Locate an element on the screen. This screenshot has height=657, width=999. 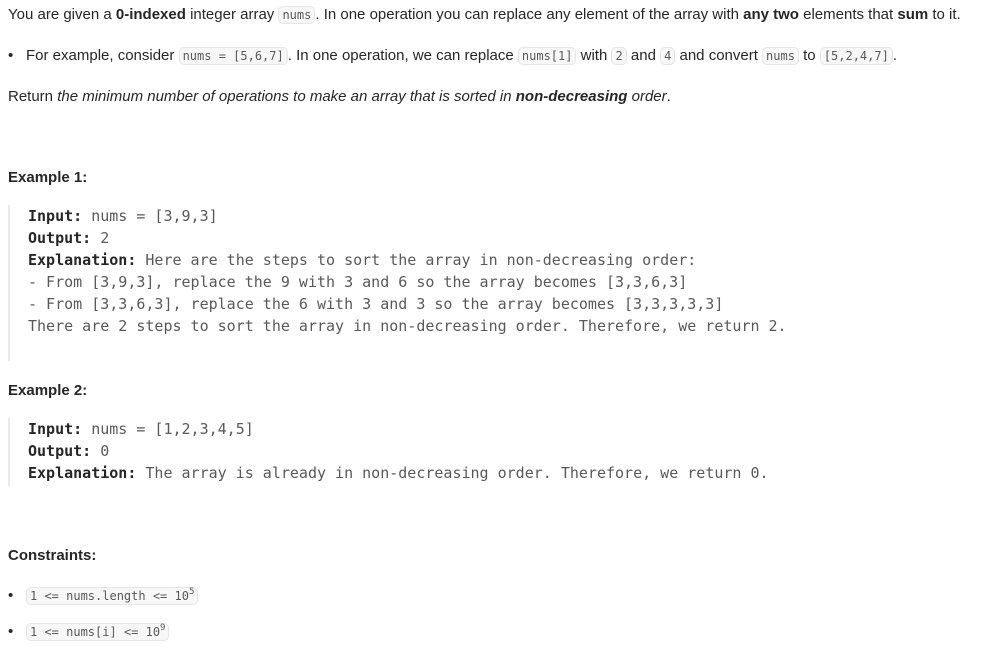
constraint-item: 1 <= nums[i] <= 109 is located at coordinates (103, 639).